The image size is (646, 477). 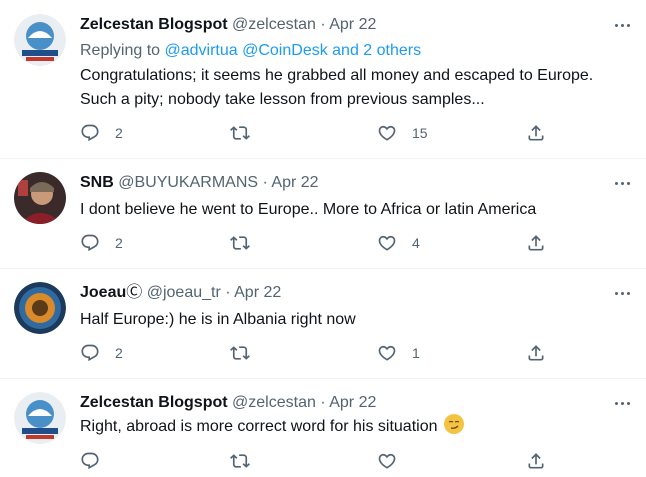 I want to click on like-count: 15, so click(x=420, y=133).